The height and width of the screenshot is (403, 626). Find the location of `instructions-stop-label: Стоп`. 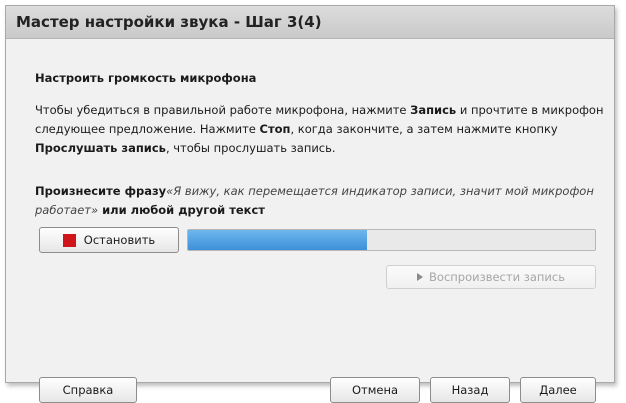

instructions-stop-label: Стоп is located at coordinates (275, 129).